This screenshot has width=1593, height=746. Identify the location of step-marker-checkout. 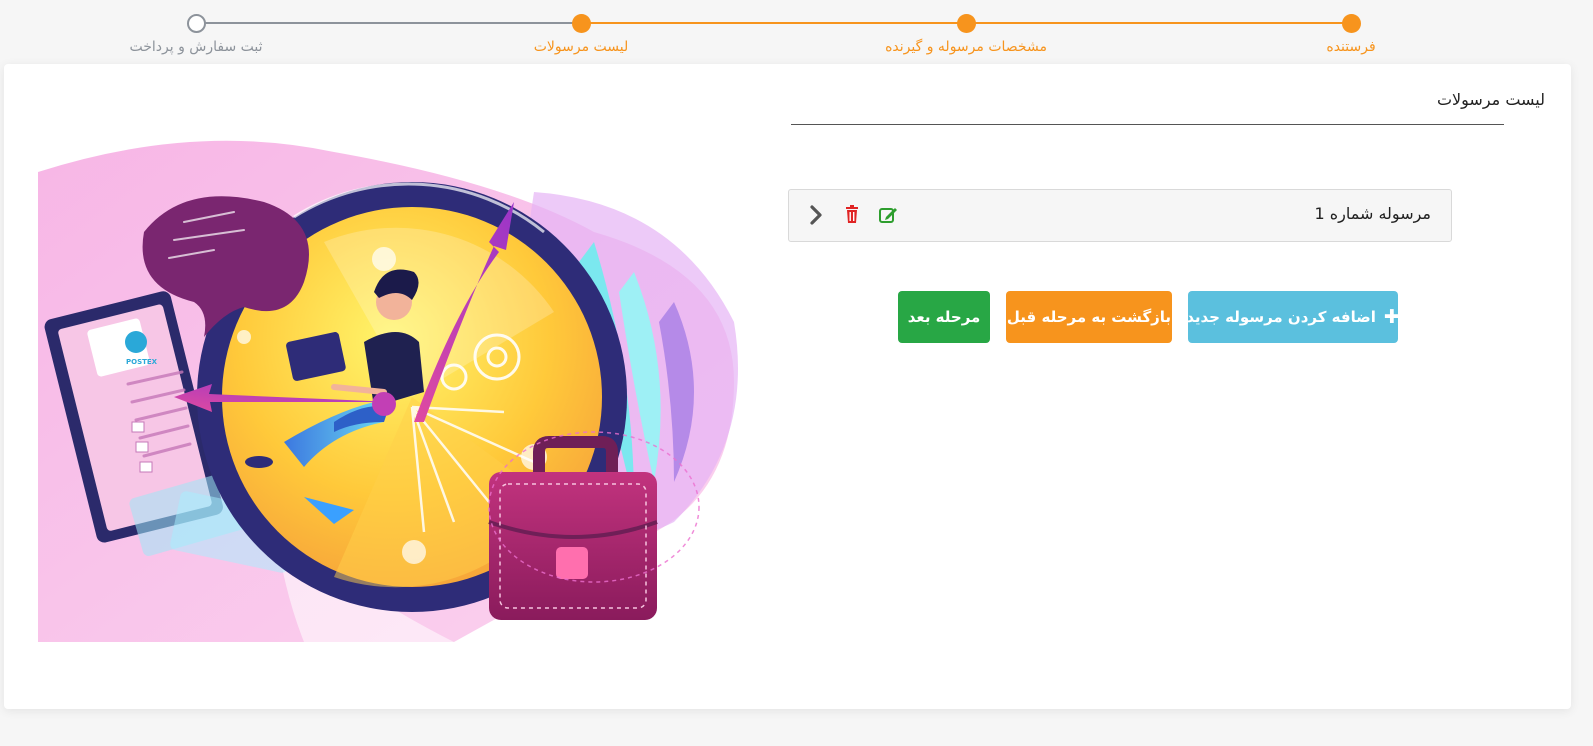
(196, 23).